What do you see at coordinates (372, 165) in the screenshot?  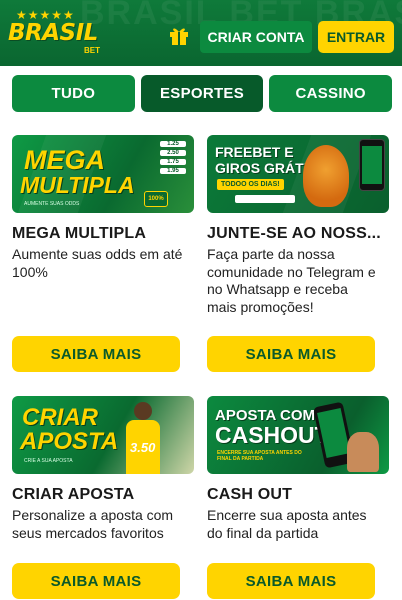 I see `phone-icon` at bounding box center [372, 165].